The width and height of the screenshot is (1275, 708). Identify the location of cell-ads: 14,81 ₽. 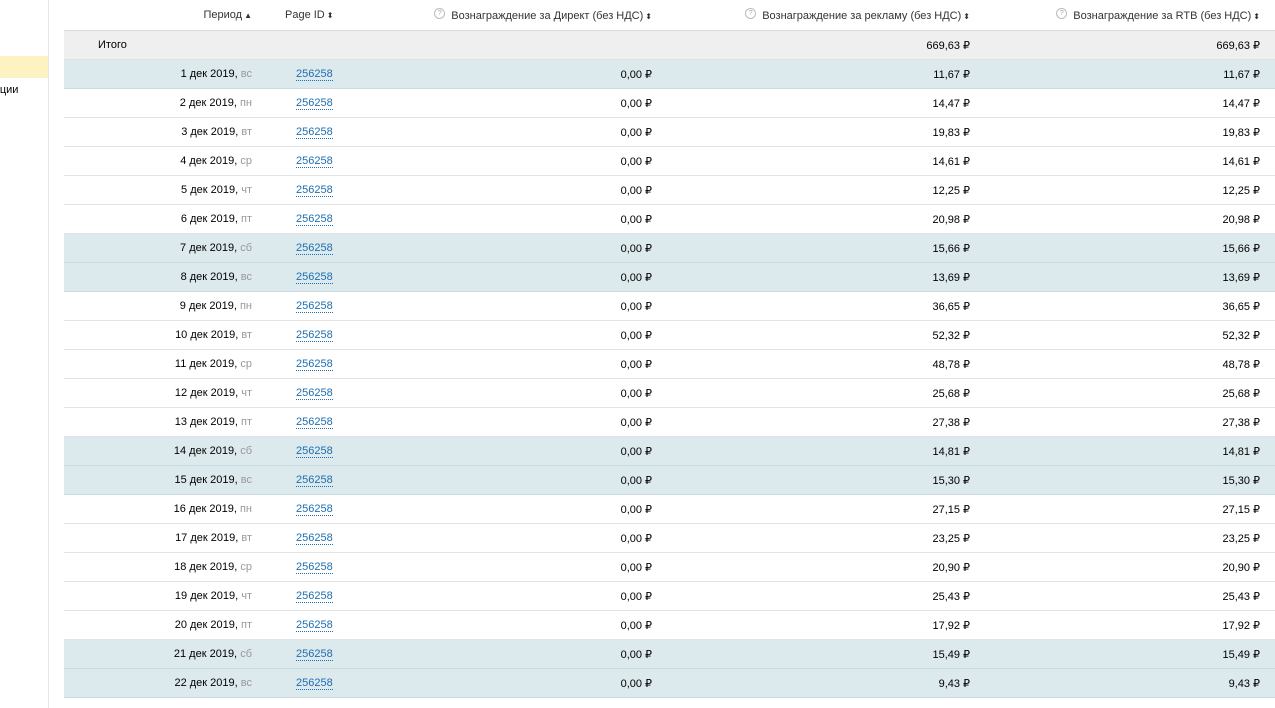
(951, 451).